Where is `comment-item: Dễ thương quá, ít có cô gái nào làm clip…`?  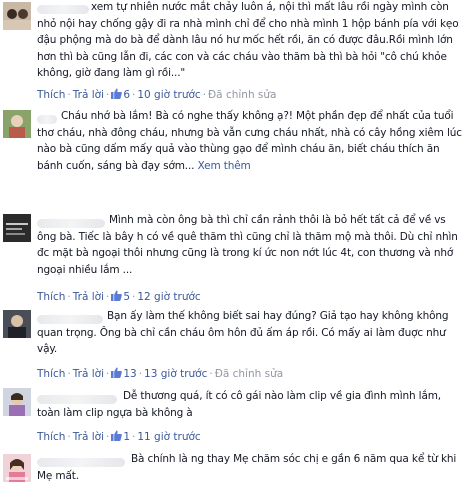 comment-item: Dễ thương quá, ít có cô gái nào làm clip… is located at coordinates (234, 419).